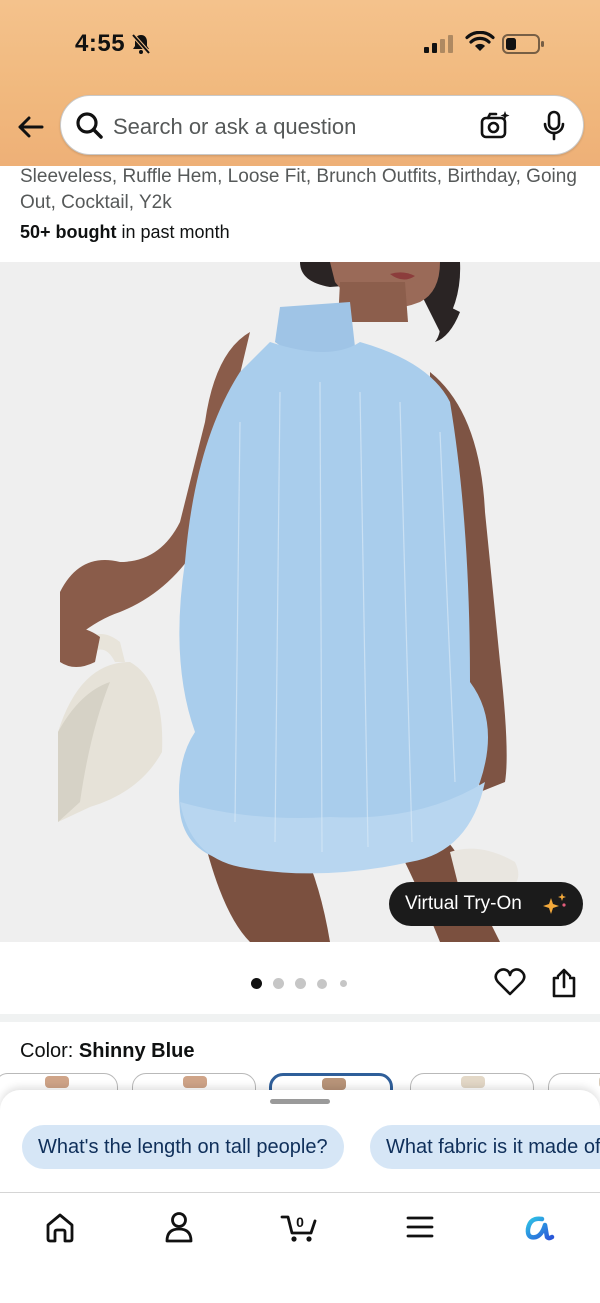  I want to click on suggestion-chip: What's the length on tall people?, so click(183, 1147).